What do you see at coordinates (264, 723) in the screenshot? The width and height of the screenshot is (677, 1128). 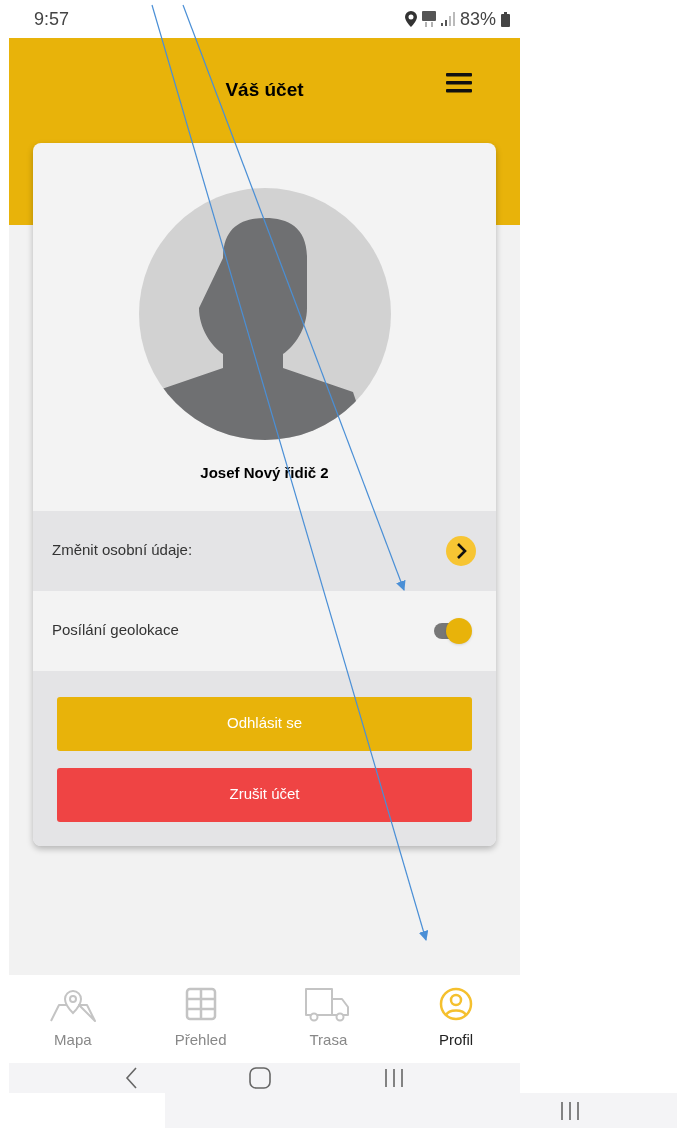 I see `logout-button: Odhlásit se` at bounding box center [264, 723].